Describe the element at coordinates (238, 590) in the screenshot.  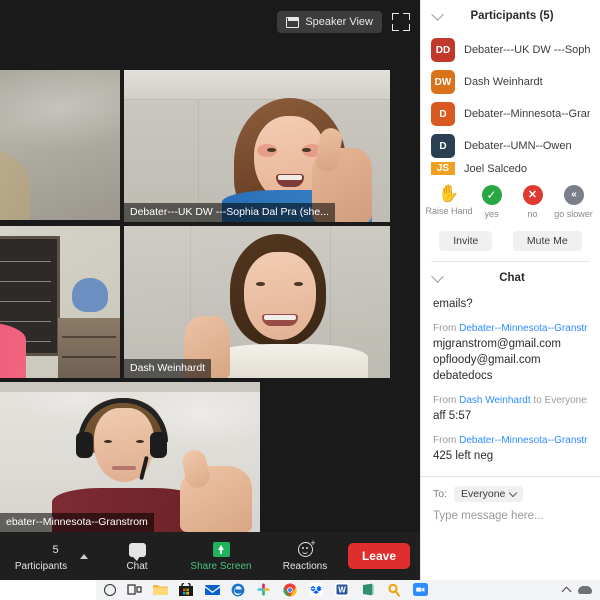
I see `edge-icon` at that location.